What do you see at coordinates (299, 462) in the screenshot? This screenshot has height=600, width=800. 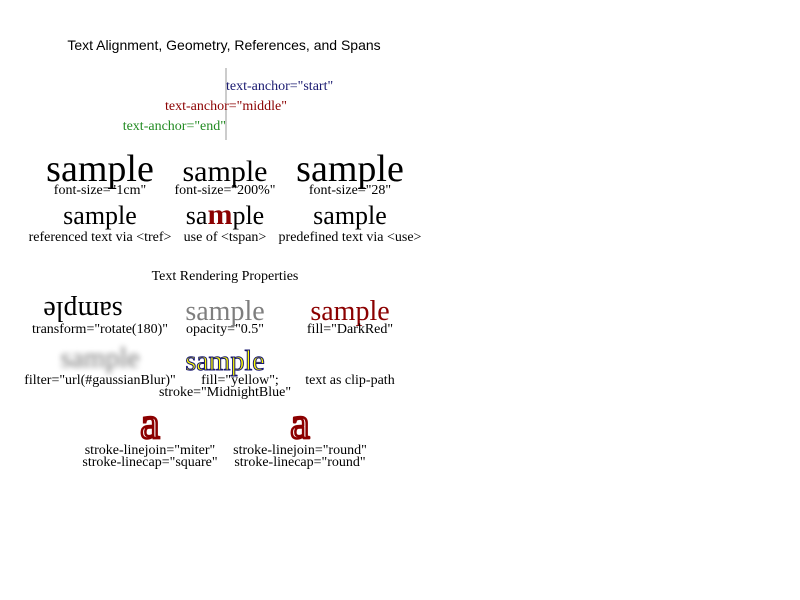 I see `label-linecap-round: stroke-linecap="round"` at bounding box center [299, 462].